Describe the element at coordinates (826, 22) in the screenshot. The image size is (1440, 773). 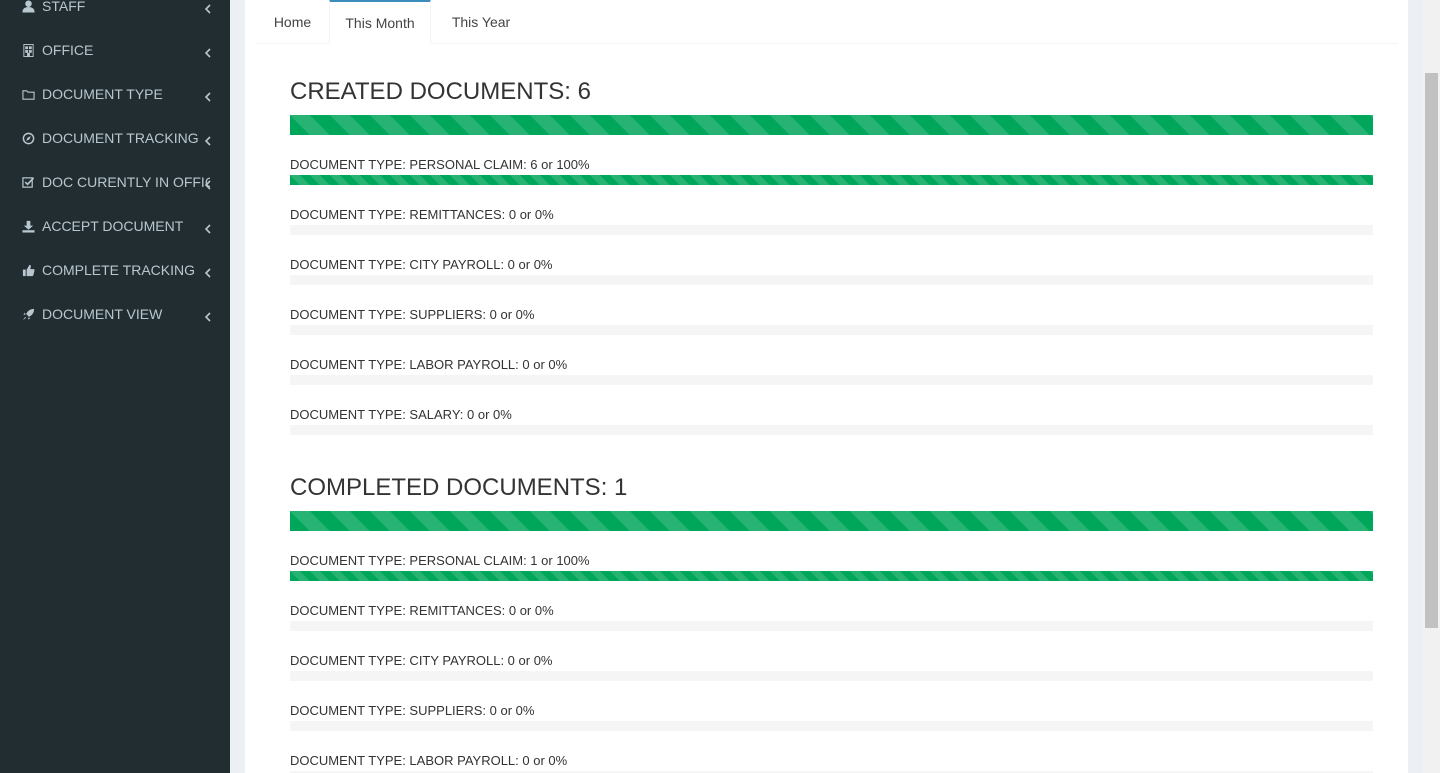
I see `tab-bar: Home This Month This Year` at that location.